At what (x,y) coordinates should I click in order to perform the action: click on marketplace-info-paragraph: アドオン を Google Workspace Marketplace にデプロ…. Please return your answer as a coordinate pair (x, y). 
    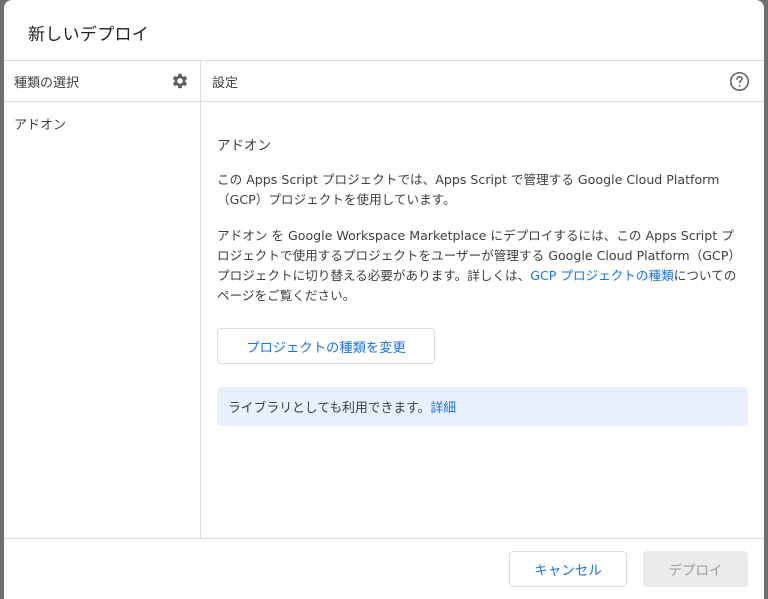
    Looking at the image, I should click on (481, 266).